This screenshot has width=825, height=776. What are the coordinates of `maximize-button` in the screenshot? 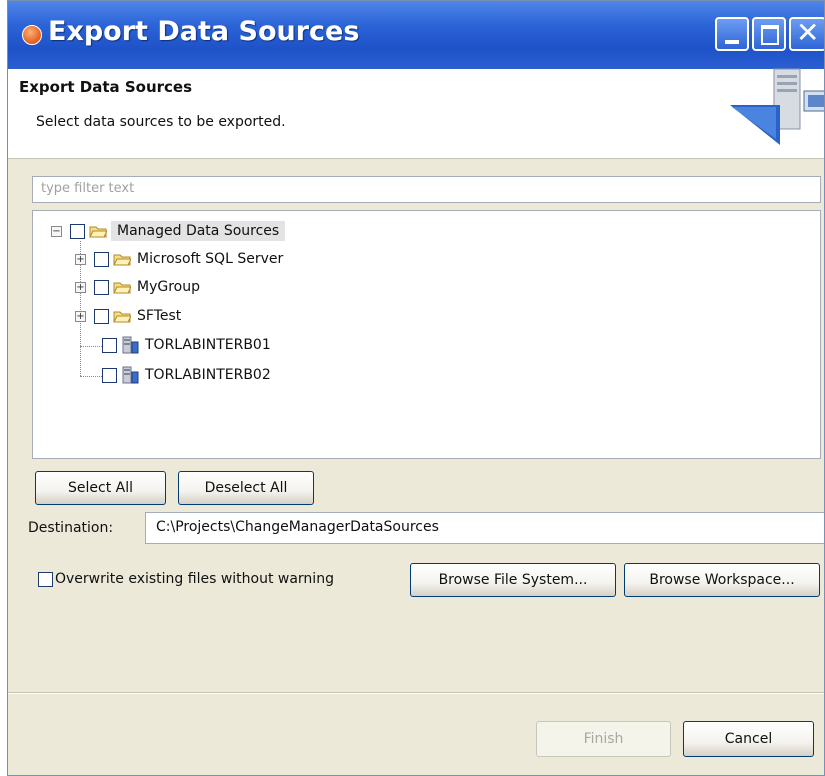 It's located at (769, 34).